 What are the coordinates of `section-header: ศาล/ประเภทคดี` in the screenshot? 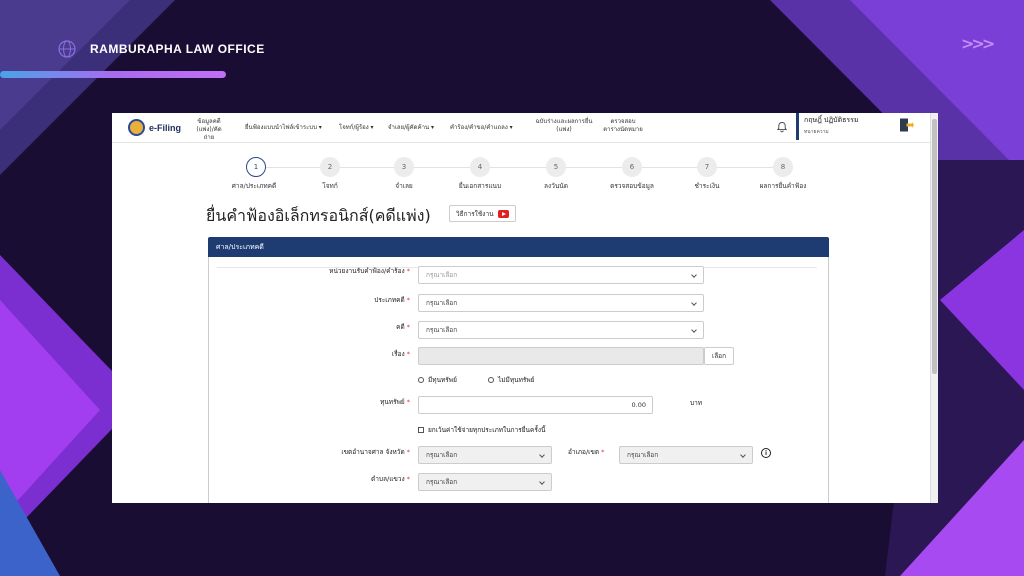 It's located at (518, 247).